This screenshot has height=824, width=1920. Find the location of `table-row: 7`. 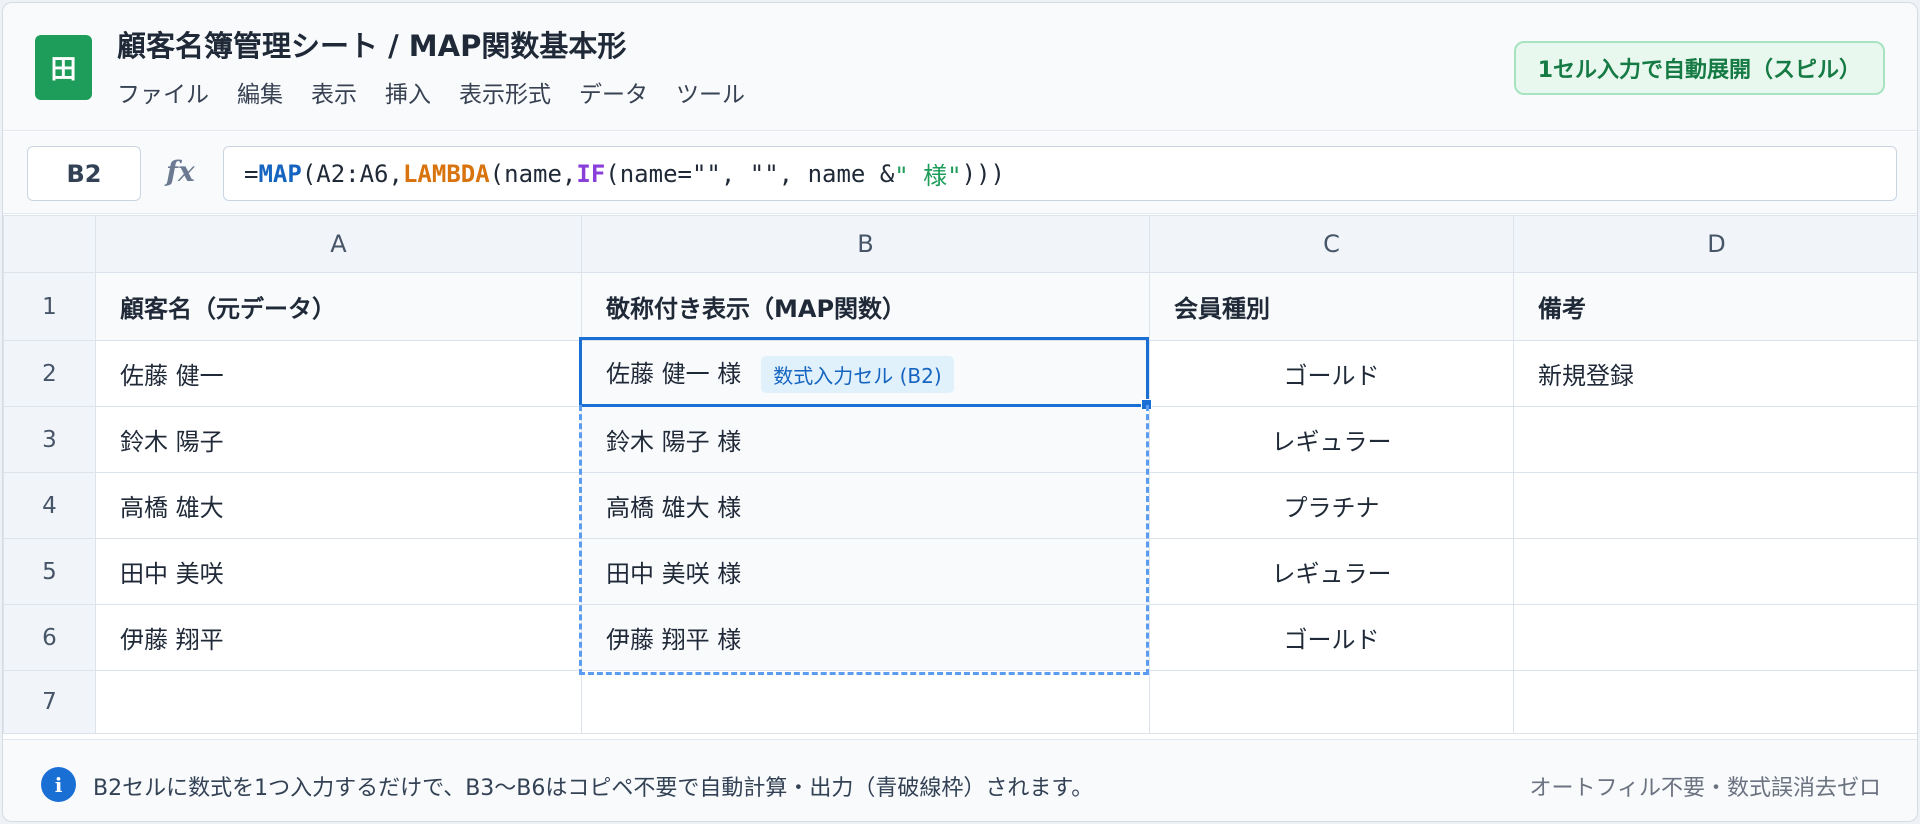

table-row: 7 is located at coordinates (960, 702).